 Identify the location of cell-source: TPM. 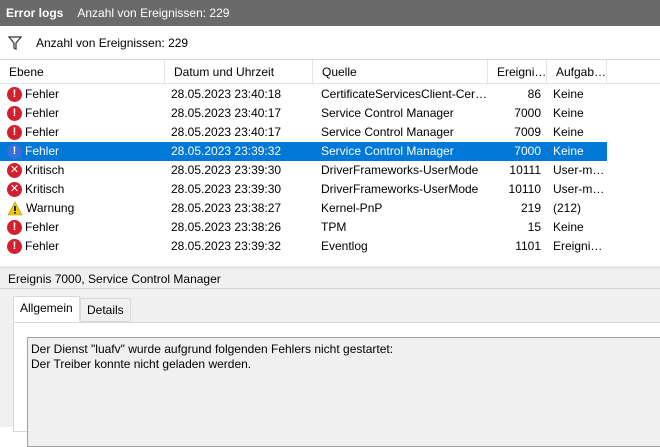
(334, 227).